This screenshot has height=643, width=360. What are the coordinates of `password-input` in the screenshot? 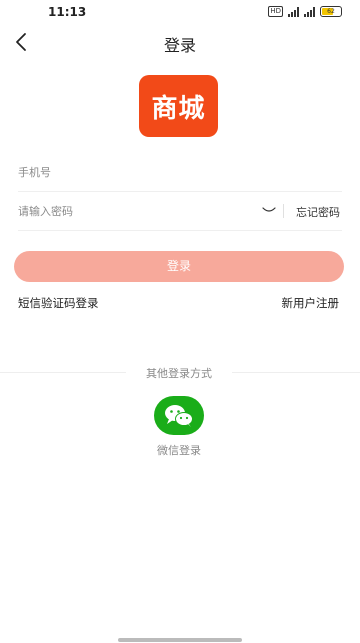 It's located at (128, 211).